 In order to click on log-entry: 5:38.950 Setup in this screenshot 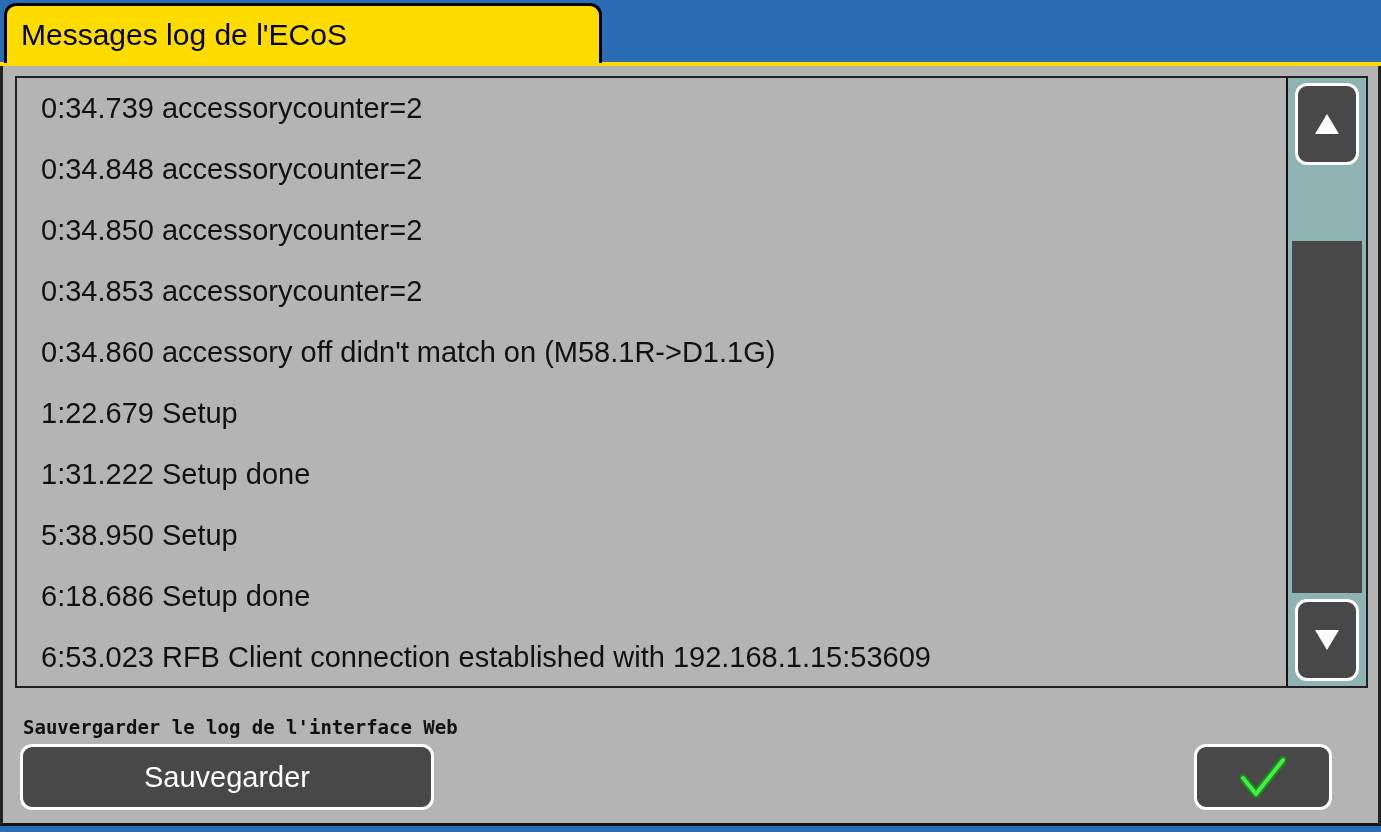, I will do `click(140, 535)`.